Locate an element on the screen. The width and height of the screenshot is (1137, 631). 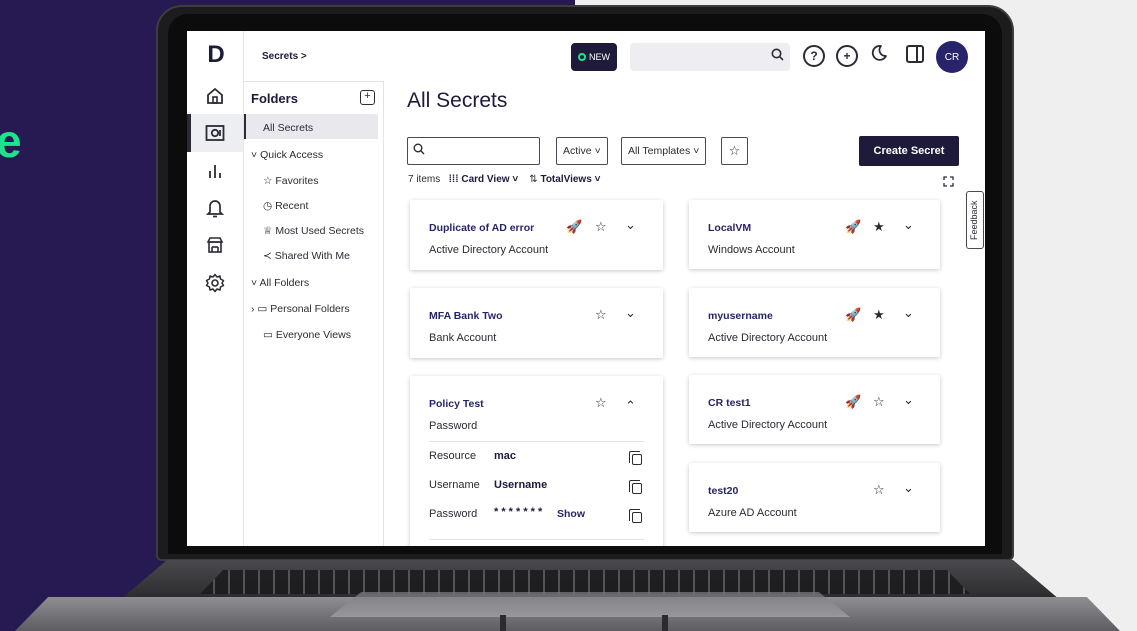
add-folder-icon: + is located at coordinates (367, 97).